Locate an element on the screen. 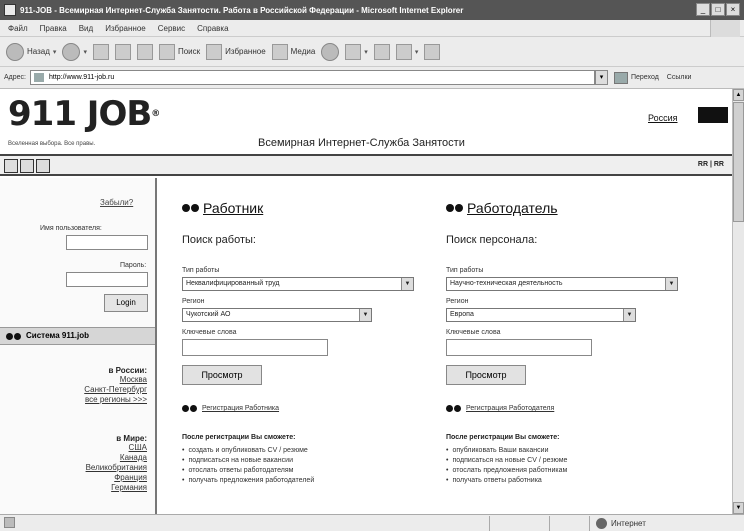 This screenshot has width=744, height=531. forgot-password-link: Забыли? is located at coordinates (116, 202).